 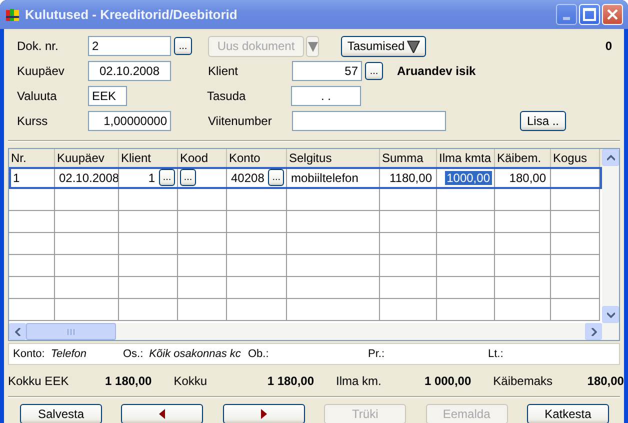 I want to click on total-value: 180,00, so click(x=605, y=381).